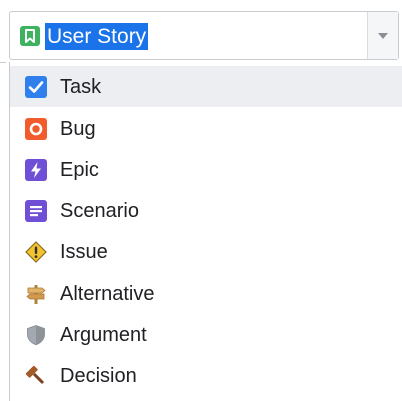 Image resolution: width=402 pixels, height=401 pixels. I want to click on bookmark-icon, so click(30, 36).